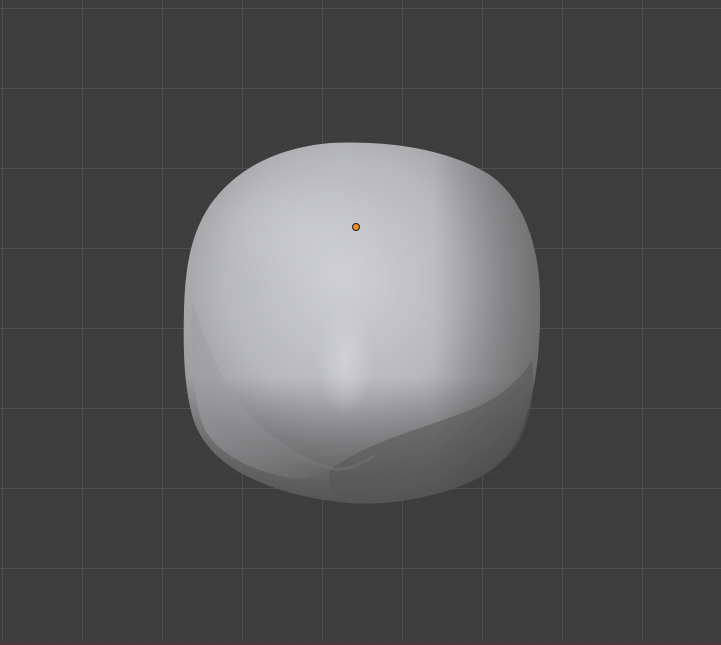  What do you see at coordinates (356, 227) in the screenshot?
I see `object-origin-dot-icon` at bounding box center [356, 227].